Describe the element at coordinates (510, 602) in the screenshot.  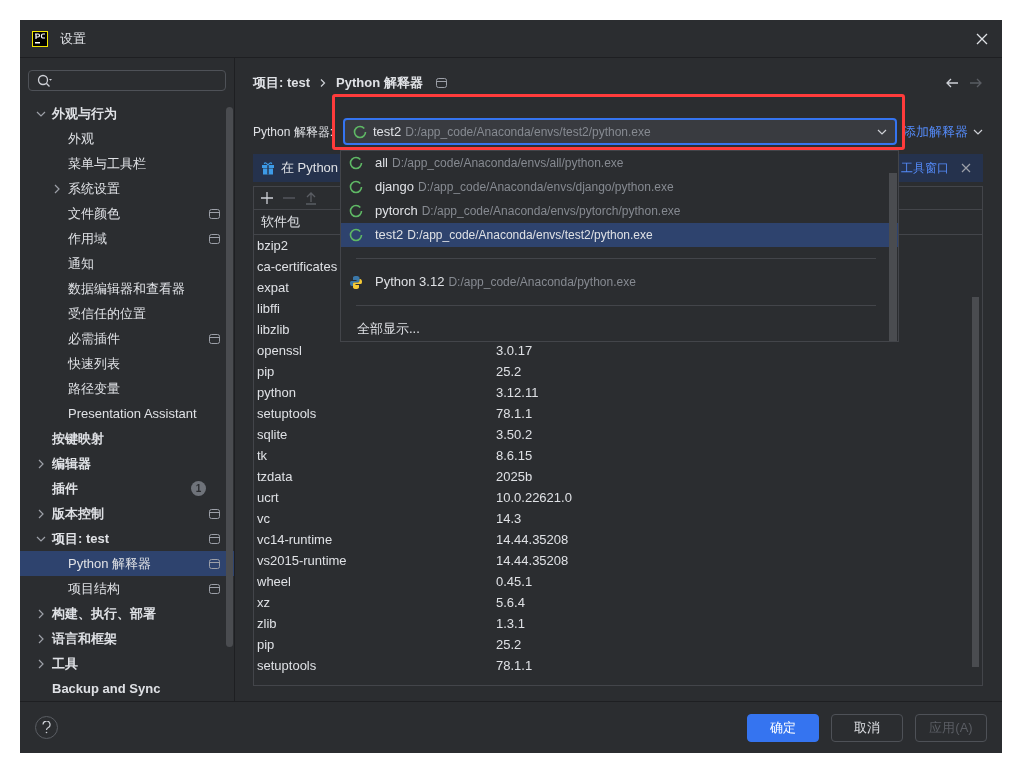
I see `table-cell-text: 5.6.4` at that location.